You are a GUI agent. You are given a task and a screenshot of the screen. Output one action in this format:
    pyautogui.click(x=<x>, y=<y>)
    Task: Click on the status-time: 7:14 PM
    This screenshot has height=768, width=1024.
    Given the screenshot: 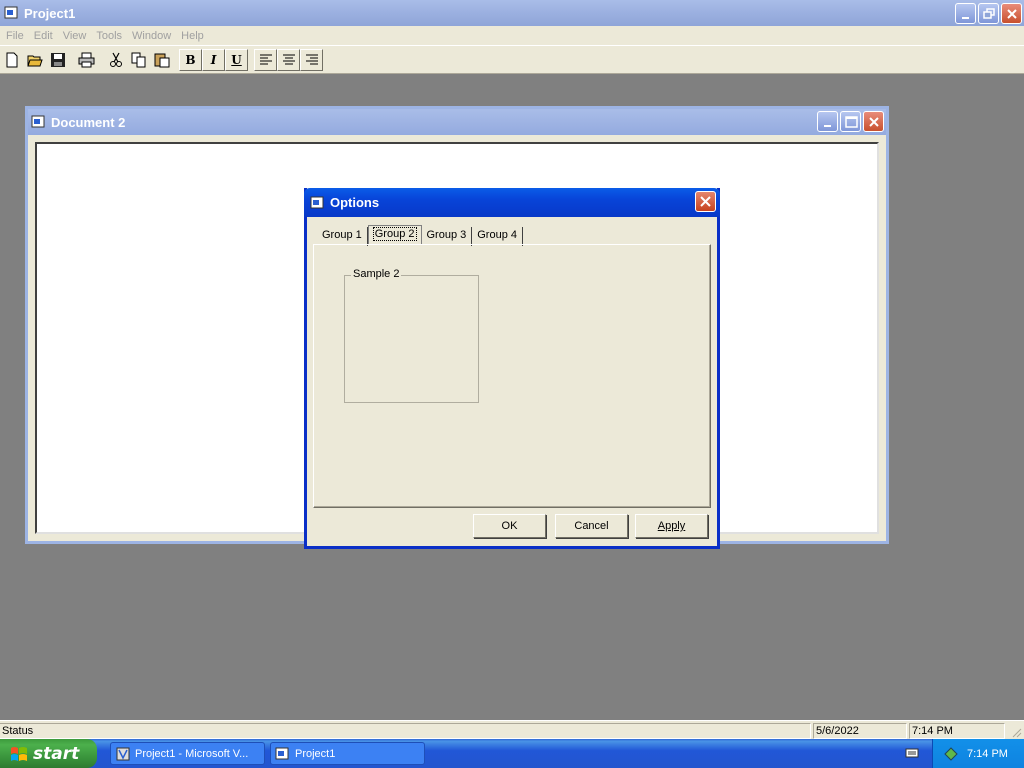 What is the action you would take?
    pyautogui.click(x=957, y=731)
    